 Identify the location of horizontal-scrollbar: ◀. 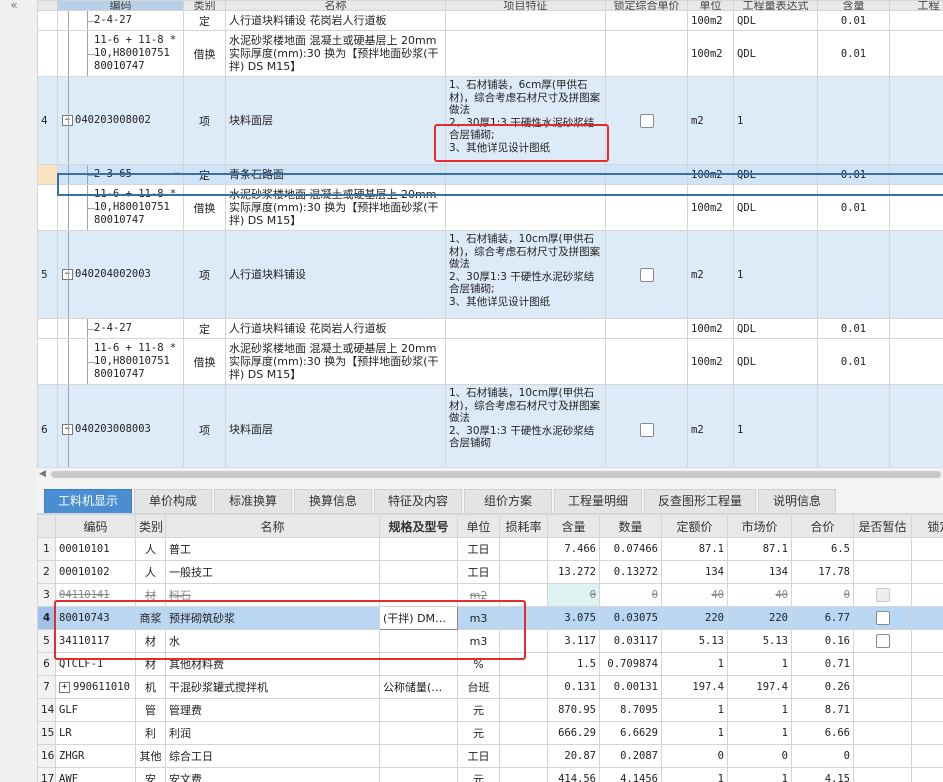
(490, 474).